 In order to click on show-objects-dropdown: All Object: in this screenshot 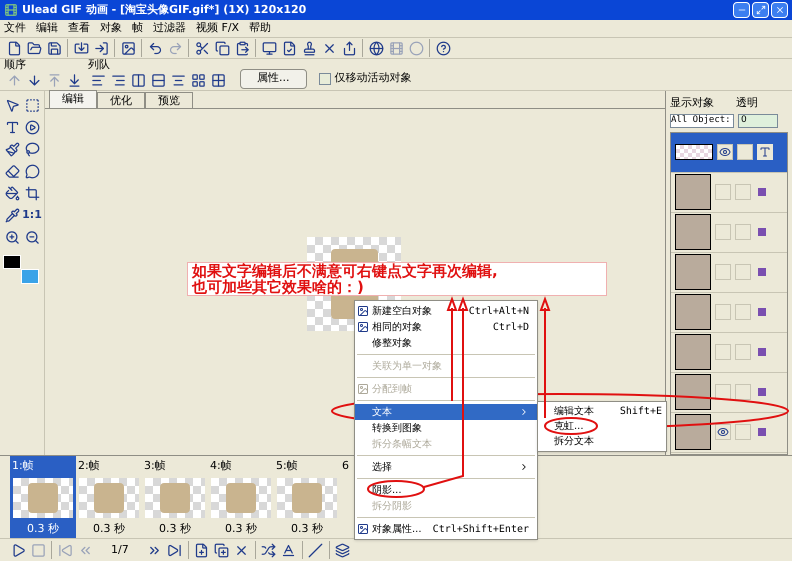, I will do `click(702, 121)`.